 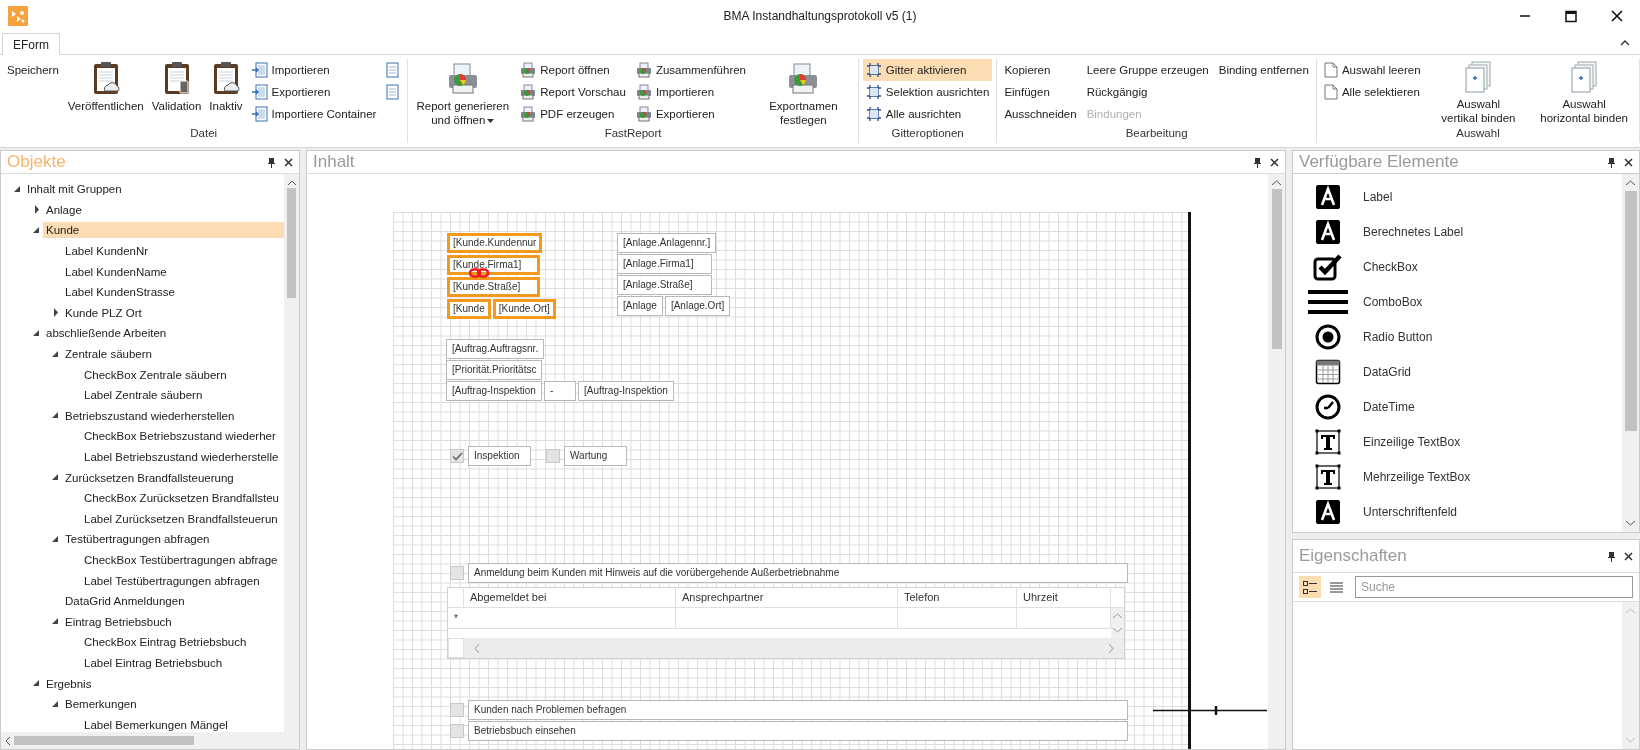 I want to click on toolbox-item: Radio Button, so click(x=1457, y=336).